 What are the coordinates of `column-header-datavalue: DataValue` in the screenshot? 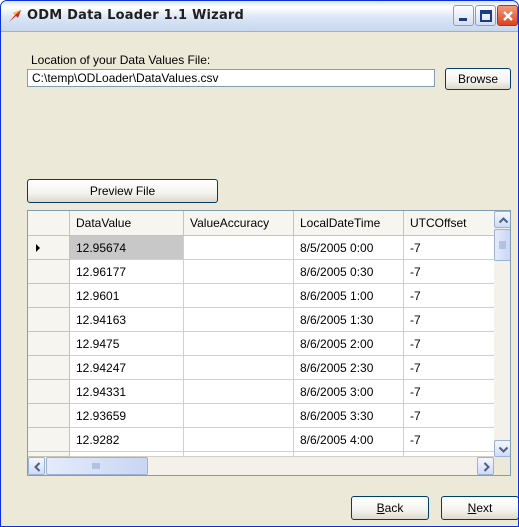 It's located at (127, 223).